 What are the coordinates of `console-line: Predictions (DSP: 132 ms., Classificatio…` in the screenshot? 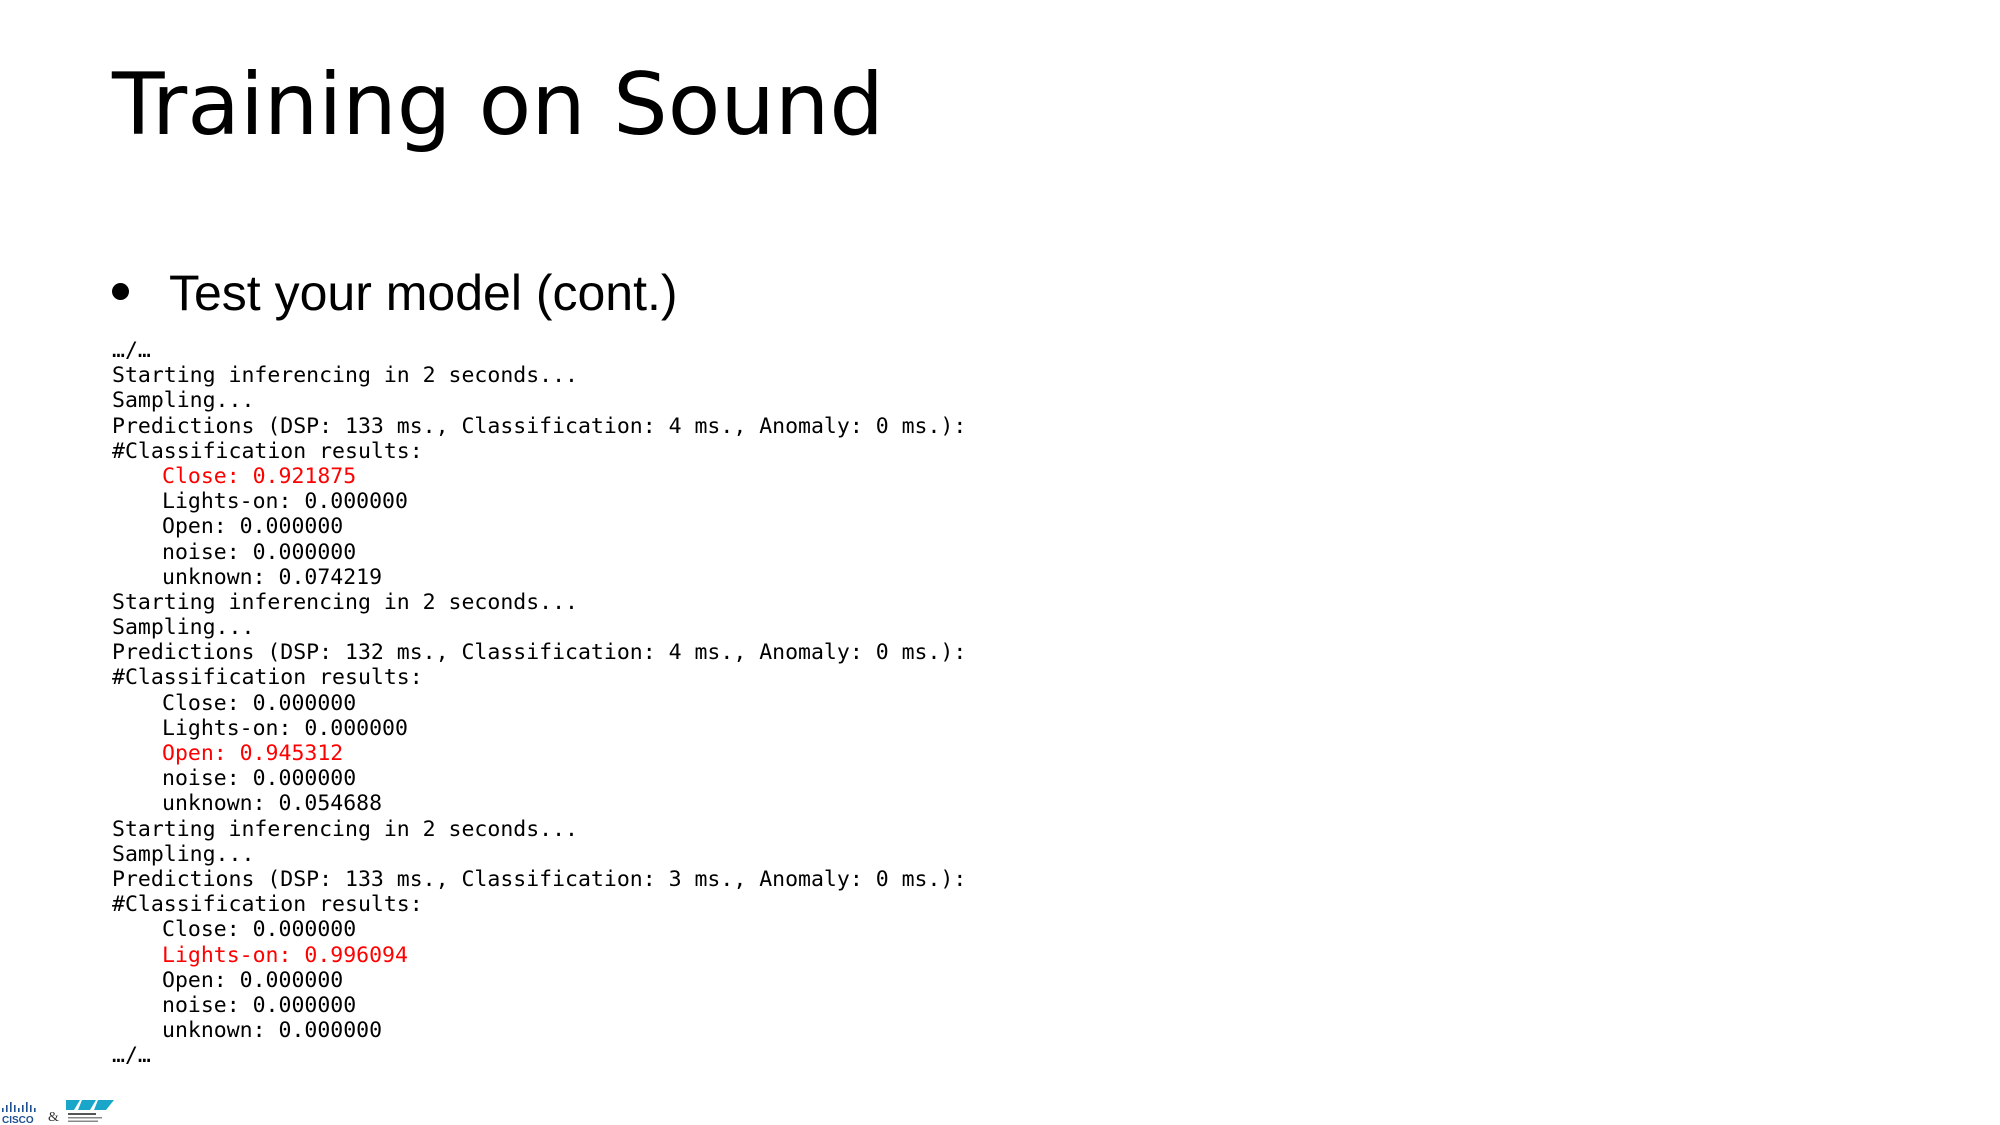 It's located at (539, 653).